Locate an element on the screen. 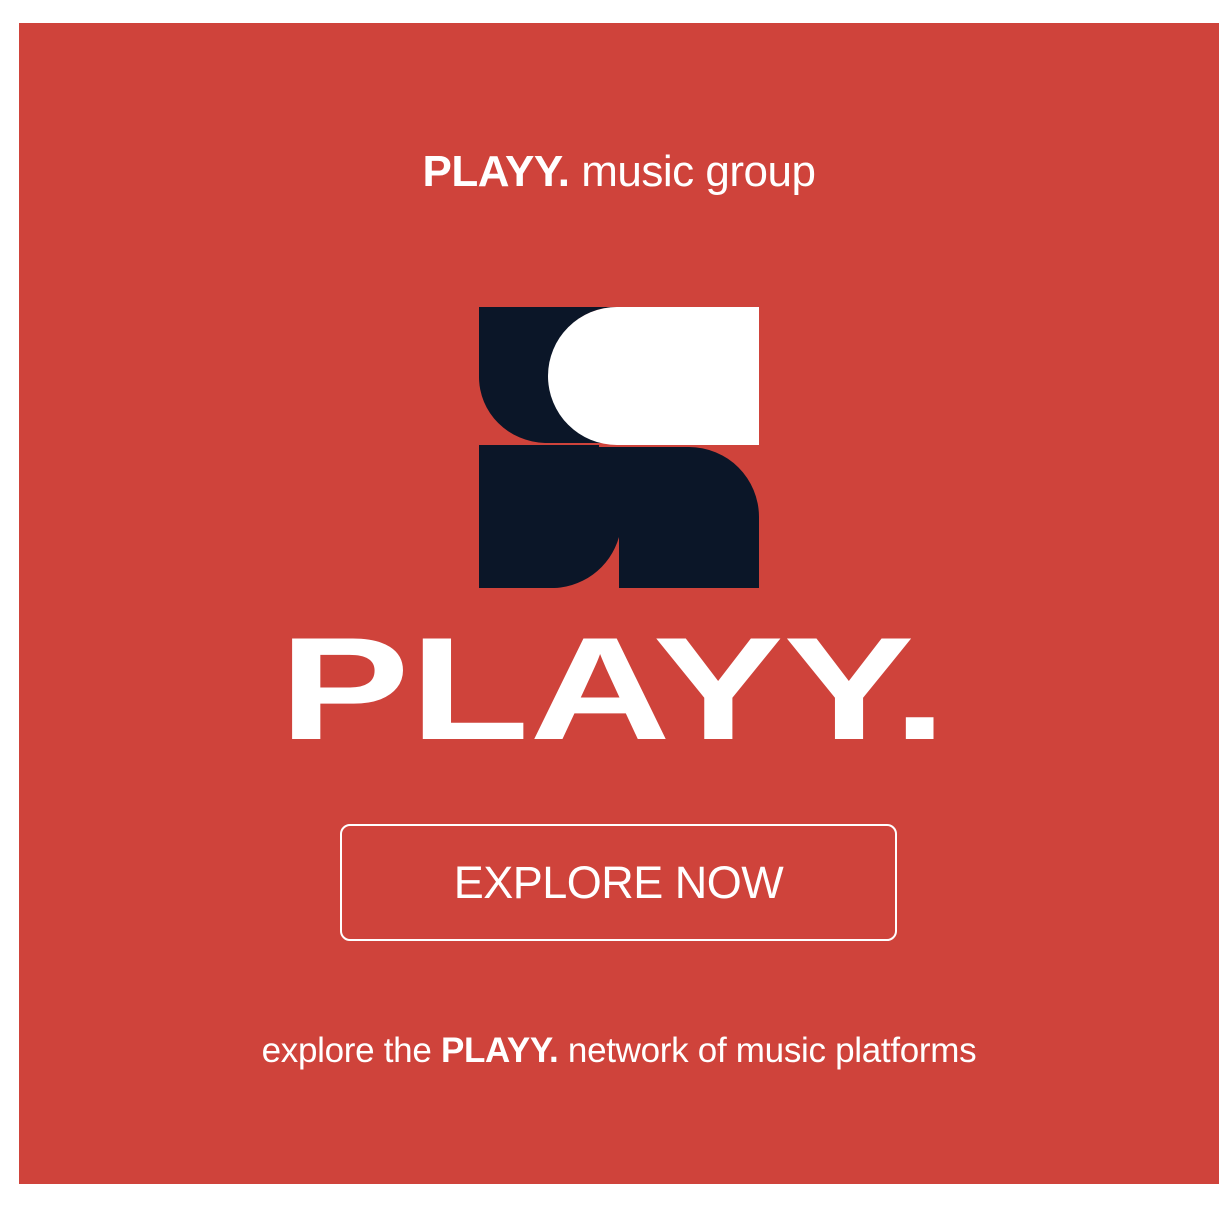 The height and width of the screenshot is (1230, 1226). wordmark-text: PLAYY. is located at coordinates (613, 687).